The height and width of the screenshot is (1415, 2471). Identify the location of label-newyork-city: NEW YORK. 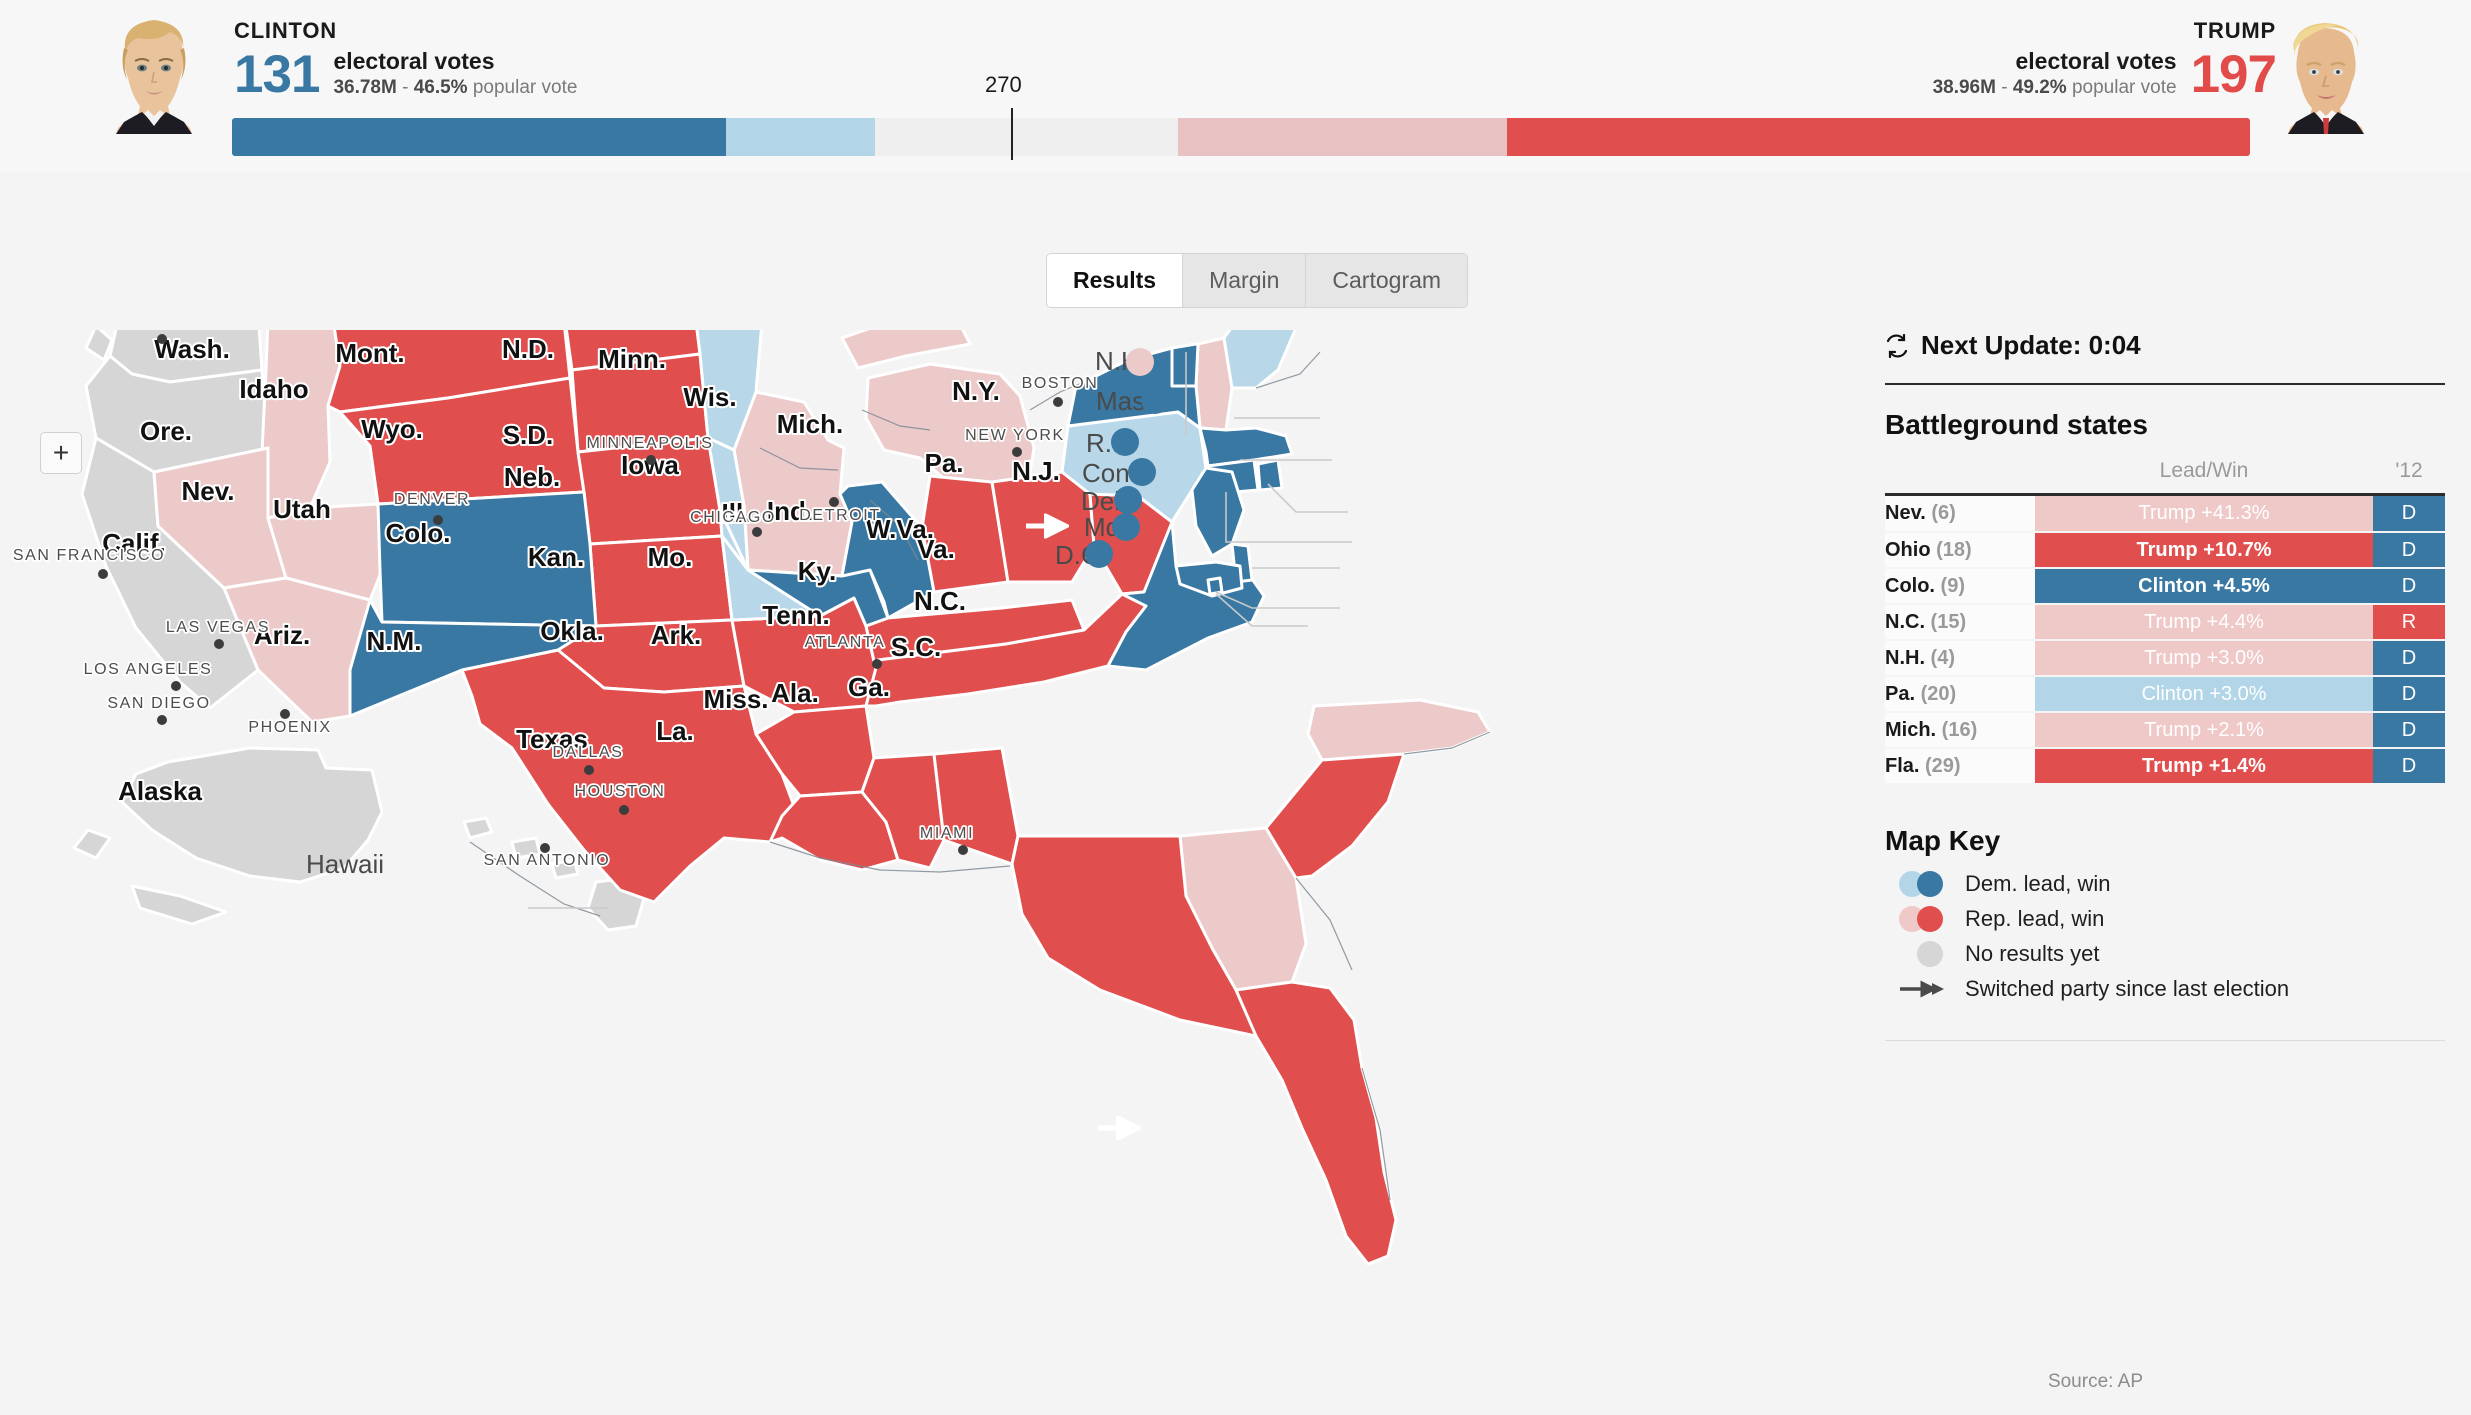
(1015, 435).